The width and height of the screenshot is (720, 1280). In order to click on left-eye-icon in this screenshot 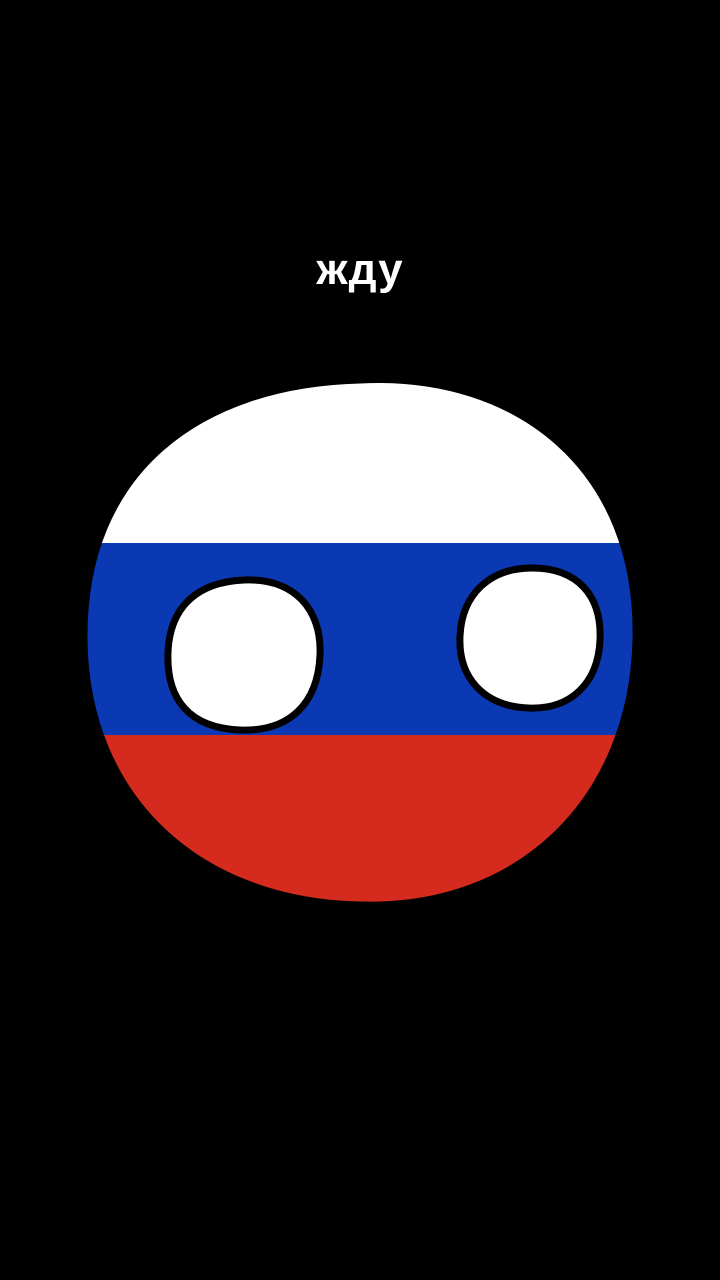, I will do `click(244, 655)`.